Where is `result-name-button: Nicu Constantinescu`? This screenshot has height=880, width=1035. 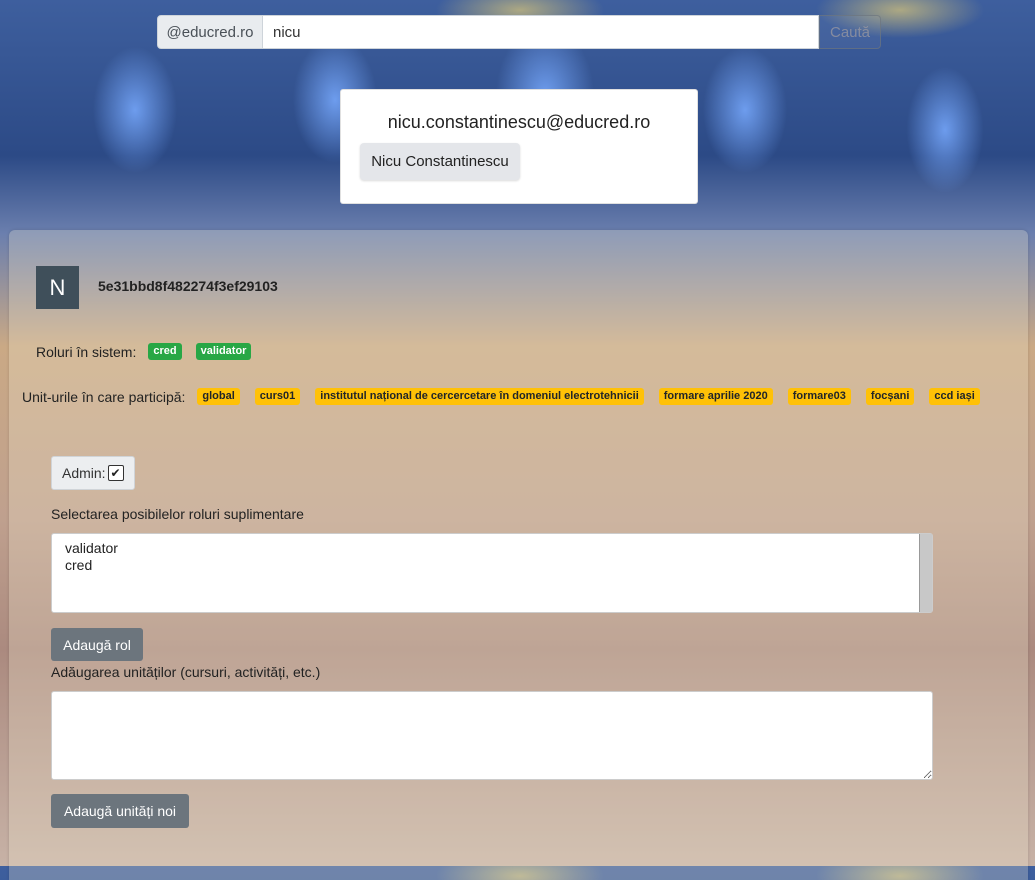
result-name-button: Nicu Constantinescu is located at coordinates (440, 161).